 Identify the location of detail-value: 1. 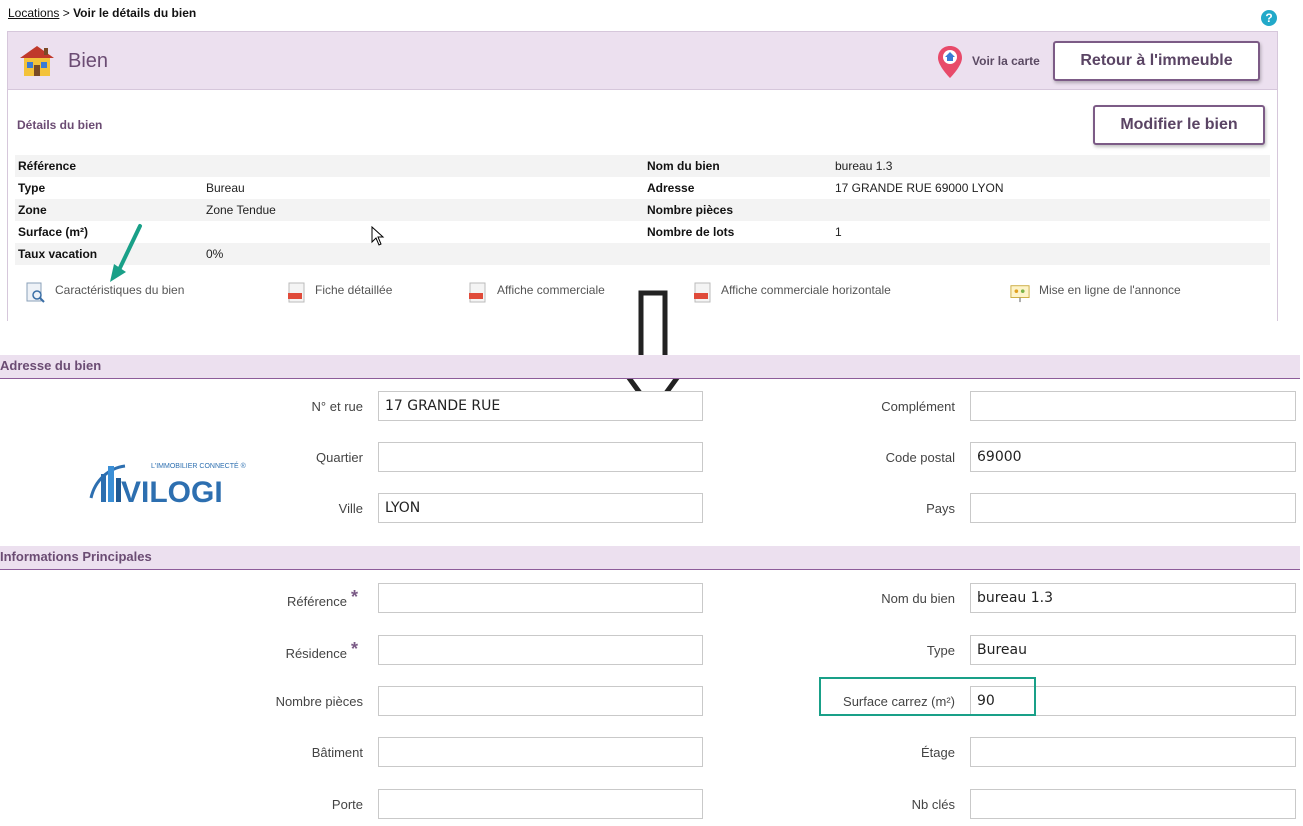
(838, 232).